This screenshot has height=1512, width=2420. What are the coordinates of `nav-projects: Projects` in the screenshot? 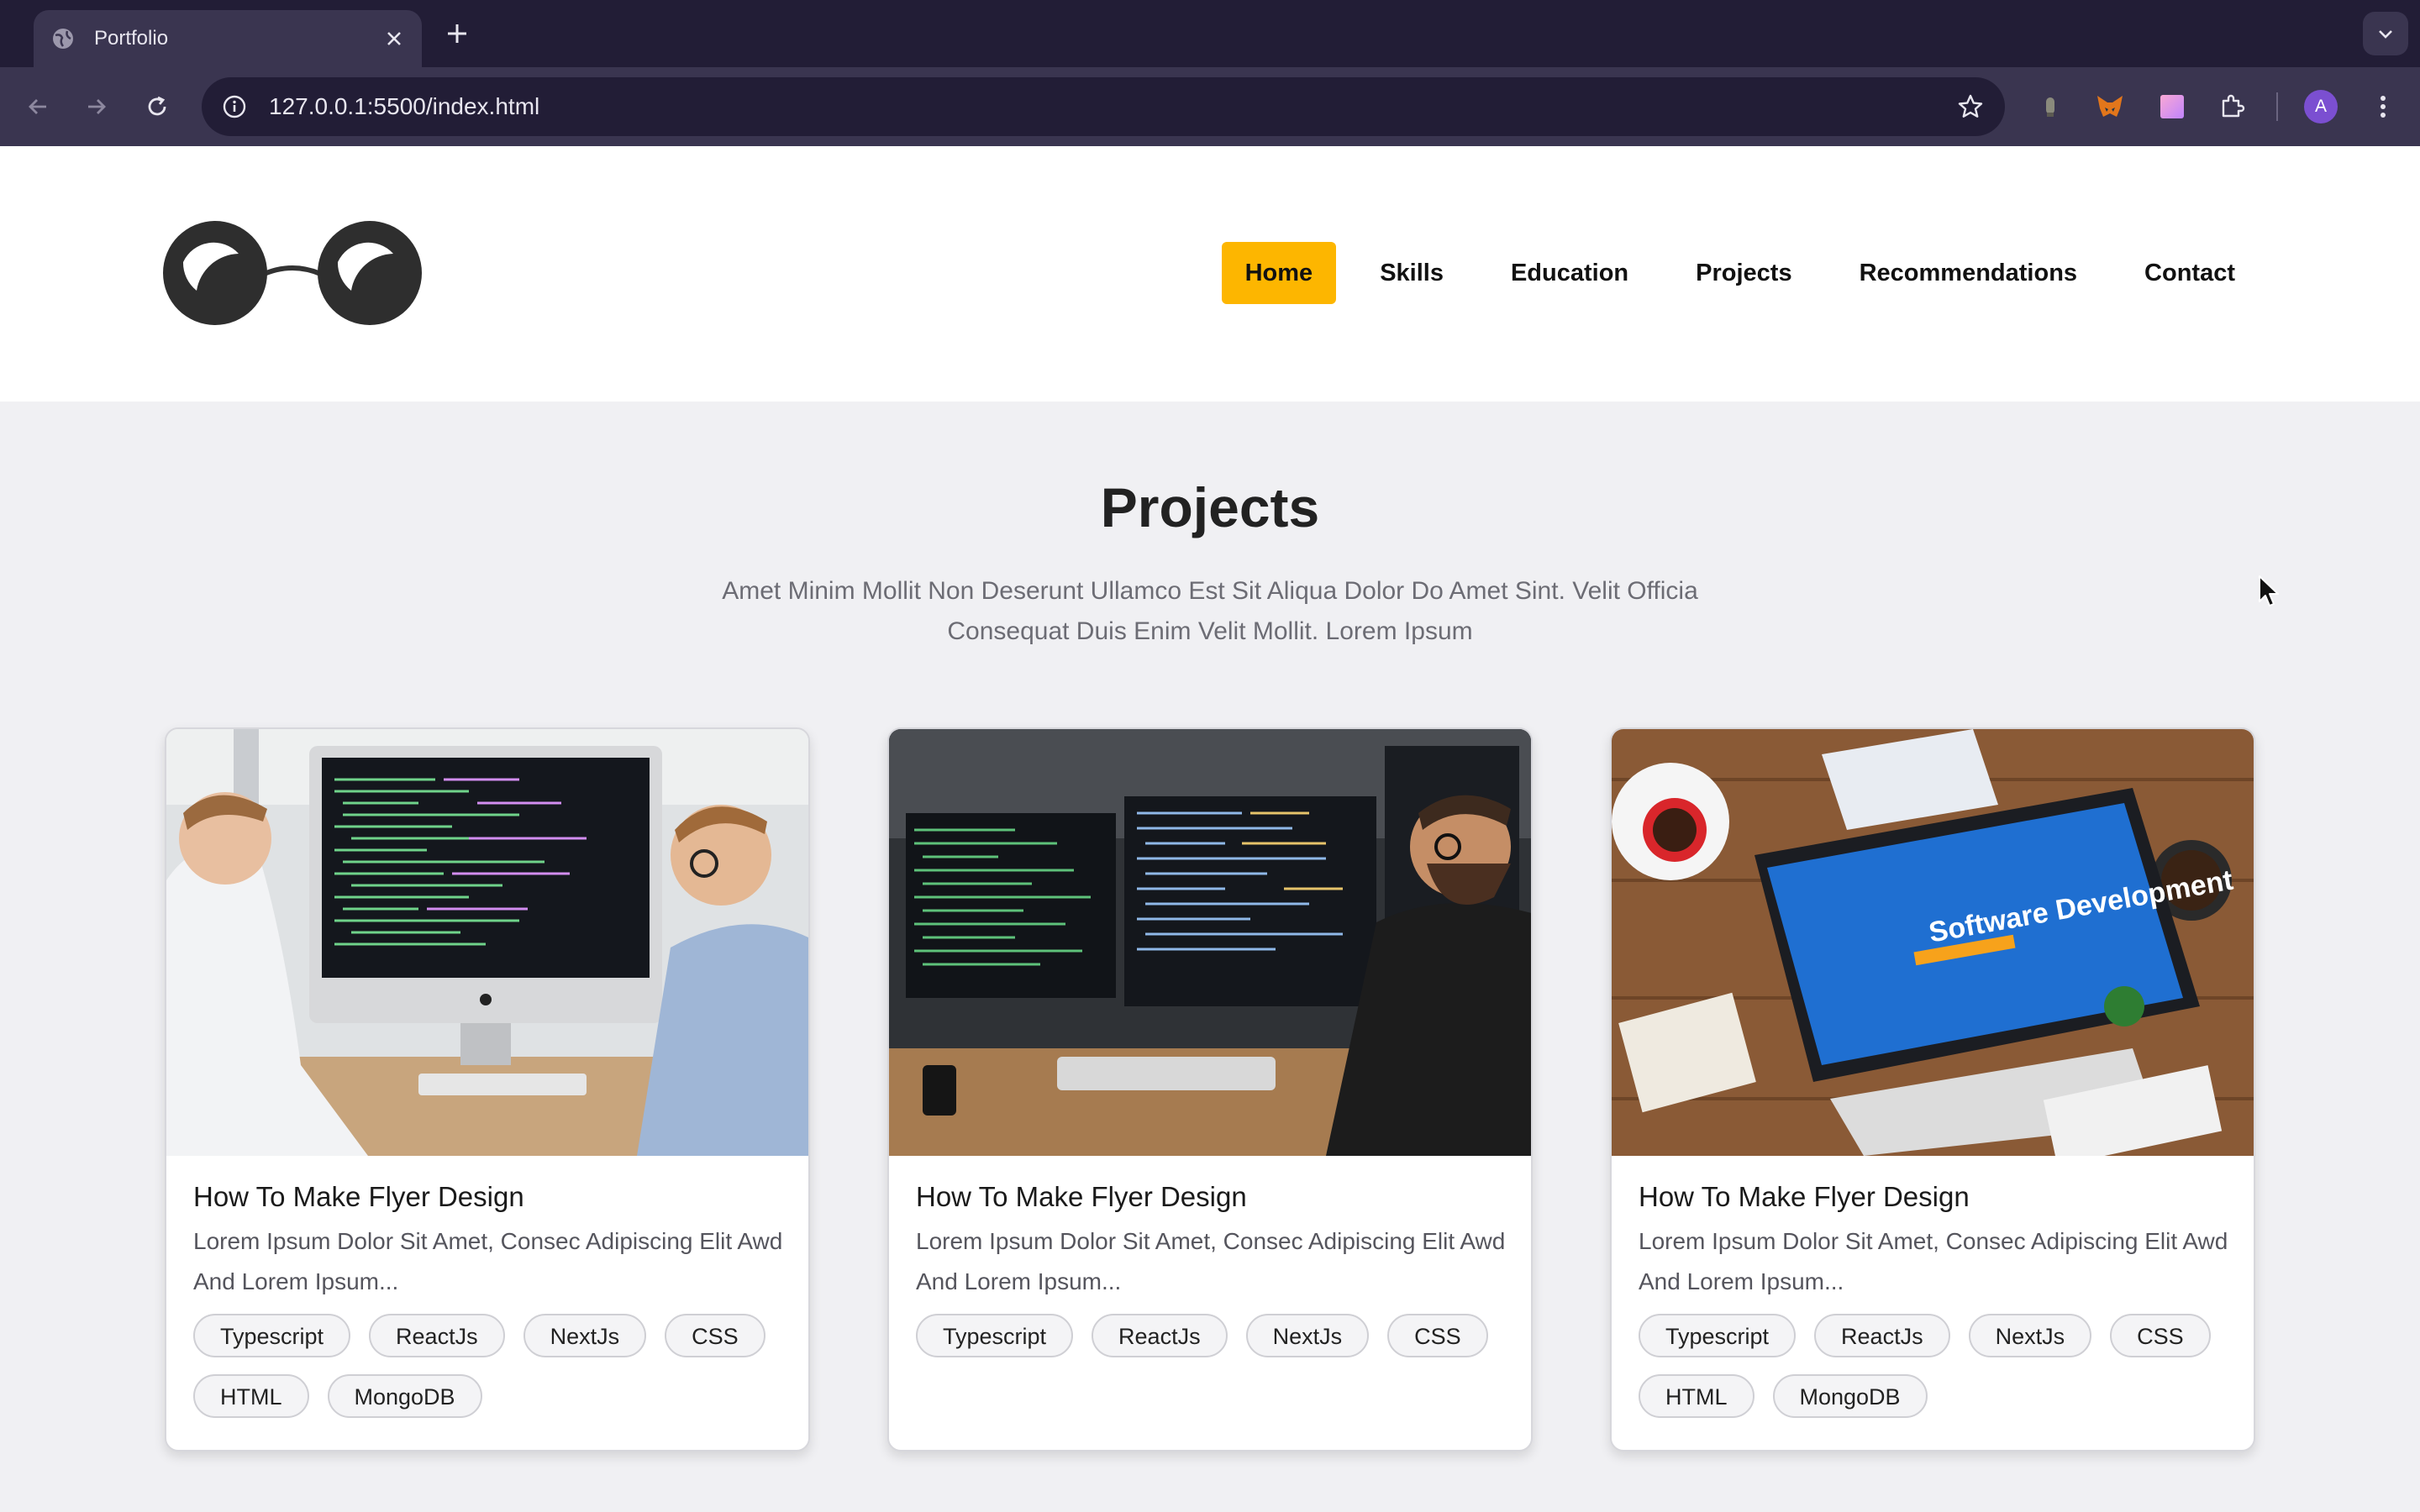 It's located at (1743, 273).